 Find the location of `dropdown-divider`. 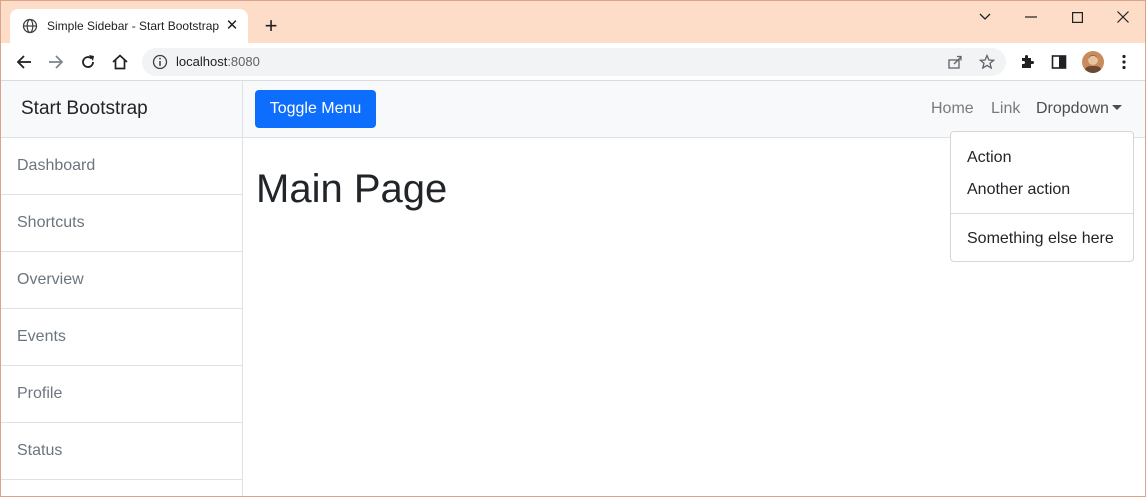

dropdown-divider is located at coordinates (1042, 213).